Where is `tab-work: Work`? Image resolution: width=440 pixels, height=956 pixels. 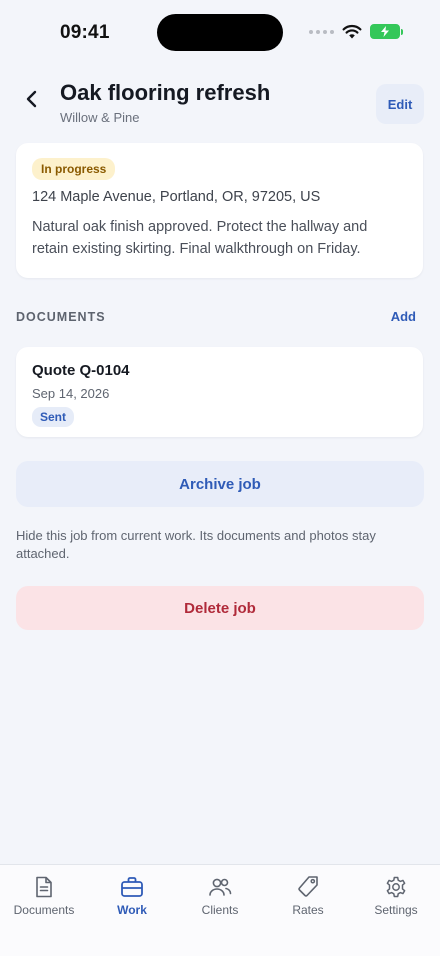 tab-work: Work is located at coordinates (132, 910).